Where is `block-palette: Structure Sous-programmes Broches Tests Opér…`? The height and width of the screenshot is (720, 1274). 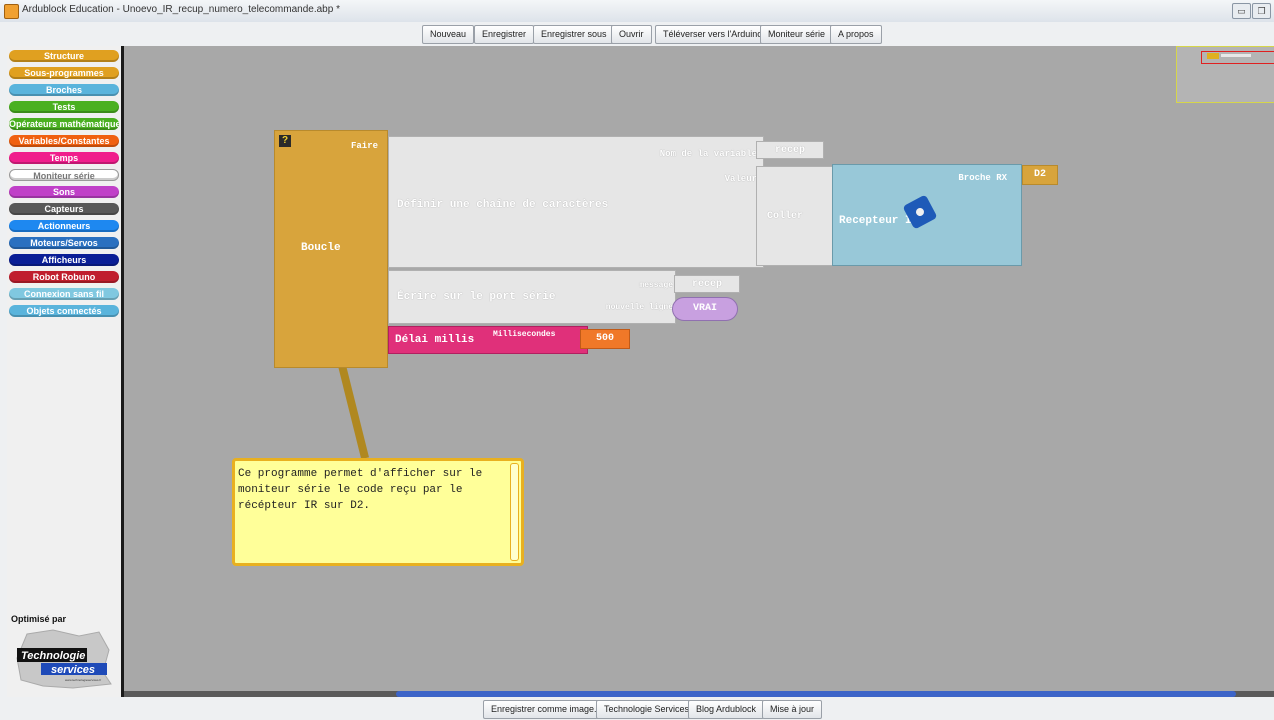 block-palette: Structure Sous-programmes Broches Tests Opér… is located at coordinates (65, 371).